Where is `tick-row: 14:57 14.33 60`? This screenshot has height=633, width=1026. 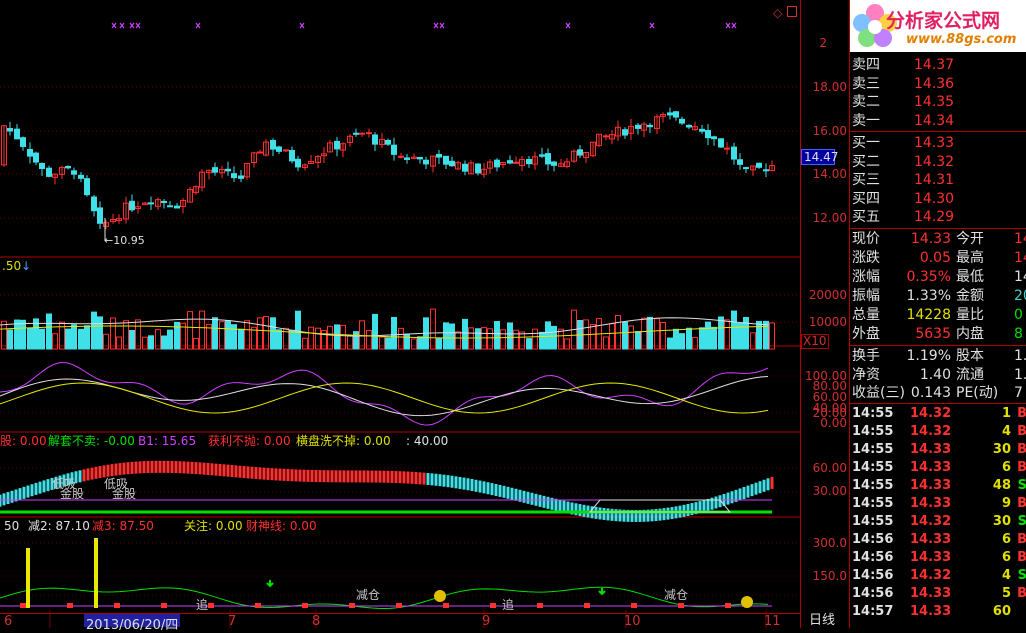
tick-row: 14:57 14.33 60 is located at coordinates (939, 612).